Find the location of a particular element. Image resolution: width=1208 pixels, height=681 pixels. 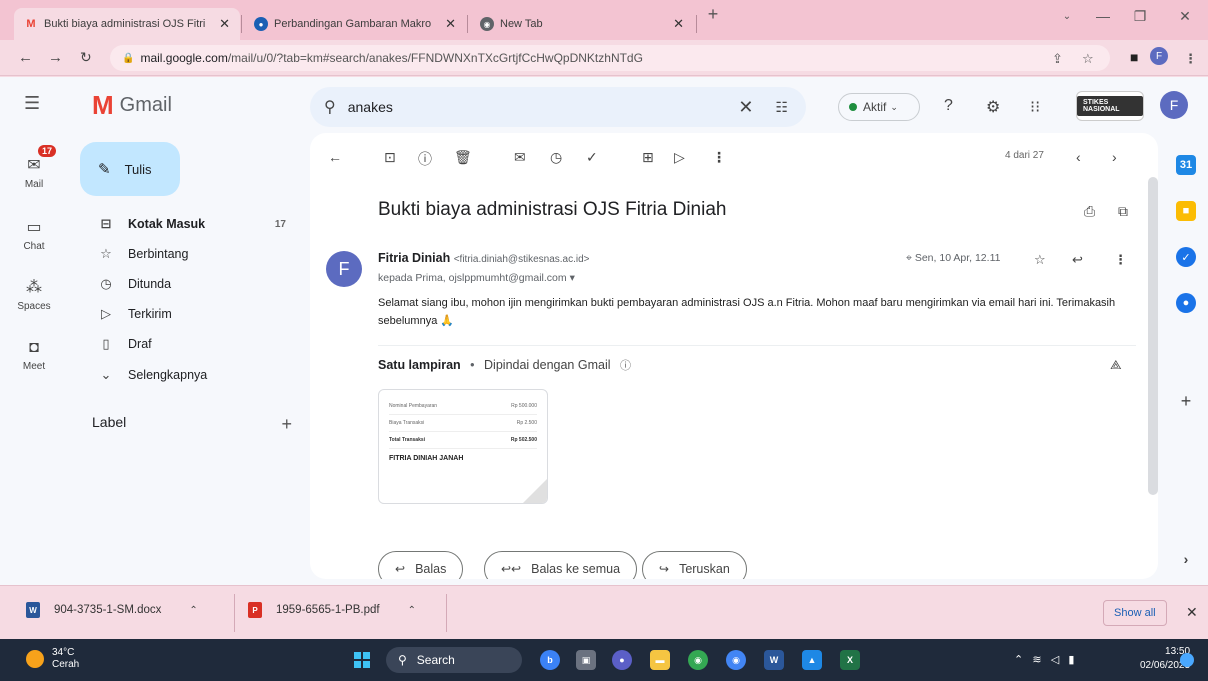

add-label-icon: + is located at coordinates (286, 424).